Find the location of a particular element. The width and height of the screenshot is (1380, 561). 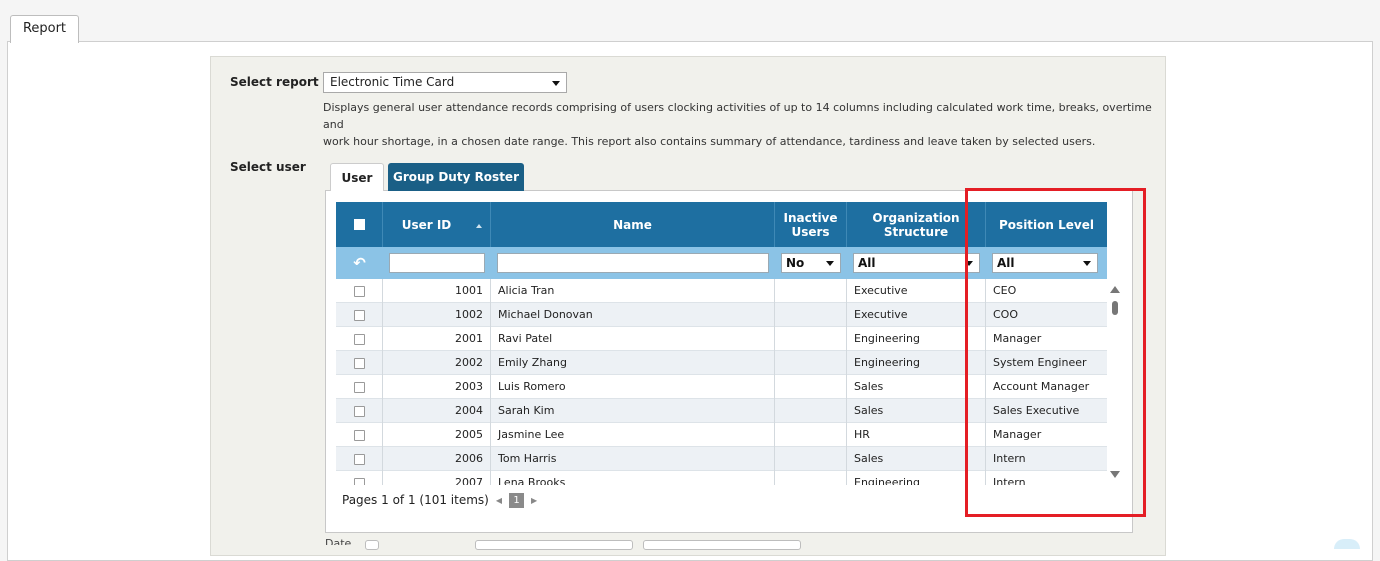

cell-name: Lena Brooks is located at coordinates (633, 478).